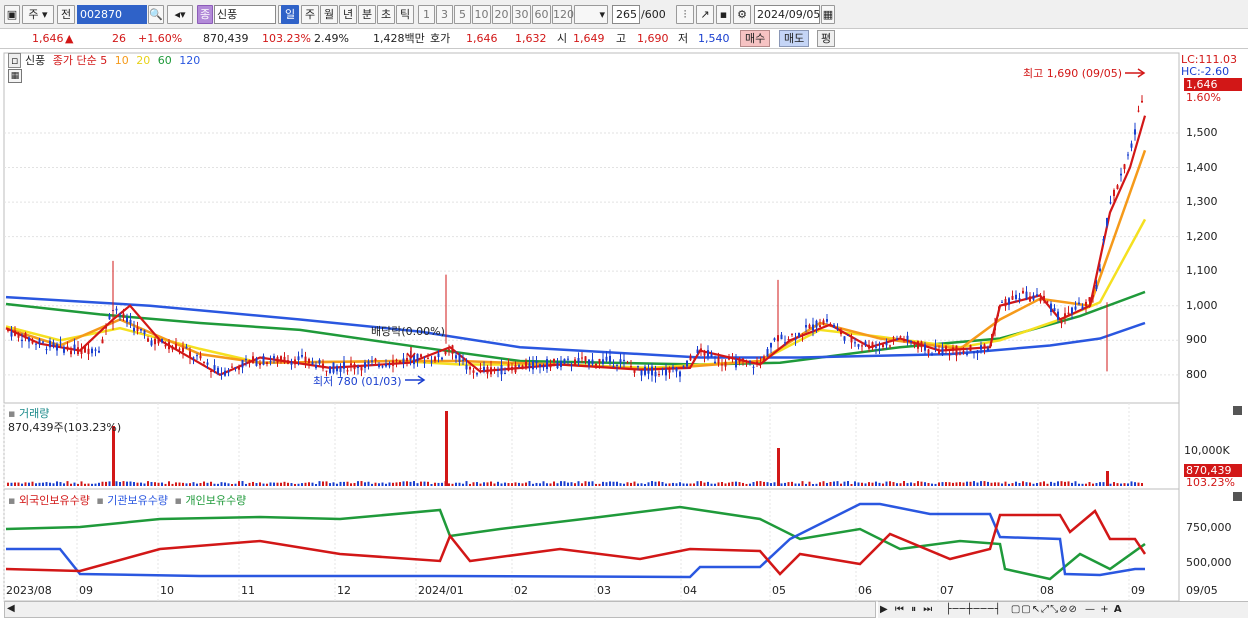 This screenshot has width=1248, height=621. What do you see at coordinates (15, 60) in the screenshot?
I see `panel-menu-icon: ▫` at bounding box center [15, 60].